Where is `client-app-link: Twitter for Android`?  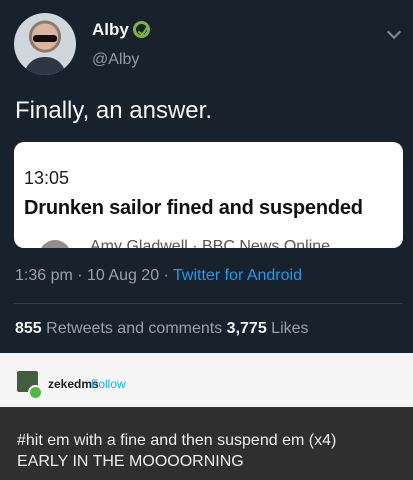
client-app-link: Twitter for Android is located at coordinates (237, 275).